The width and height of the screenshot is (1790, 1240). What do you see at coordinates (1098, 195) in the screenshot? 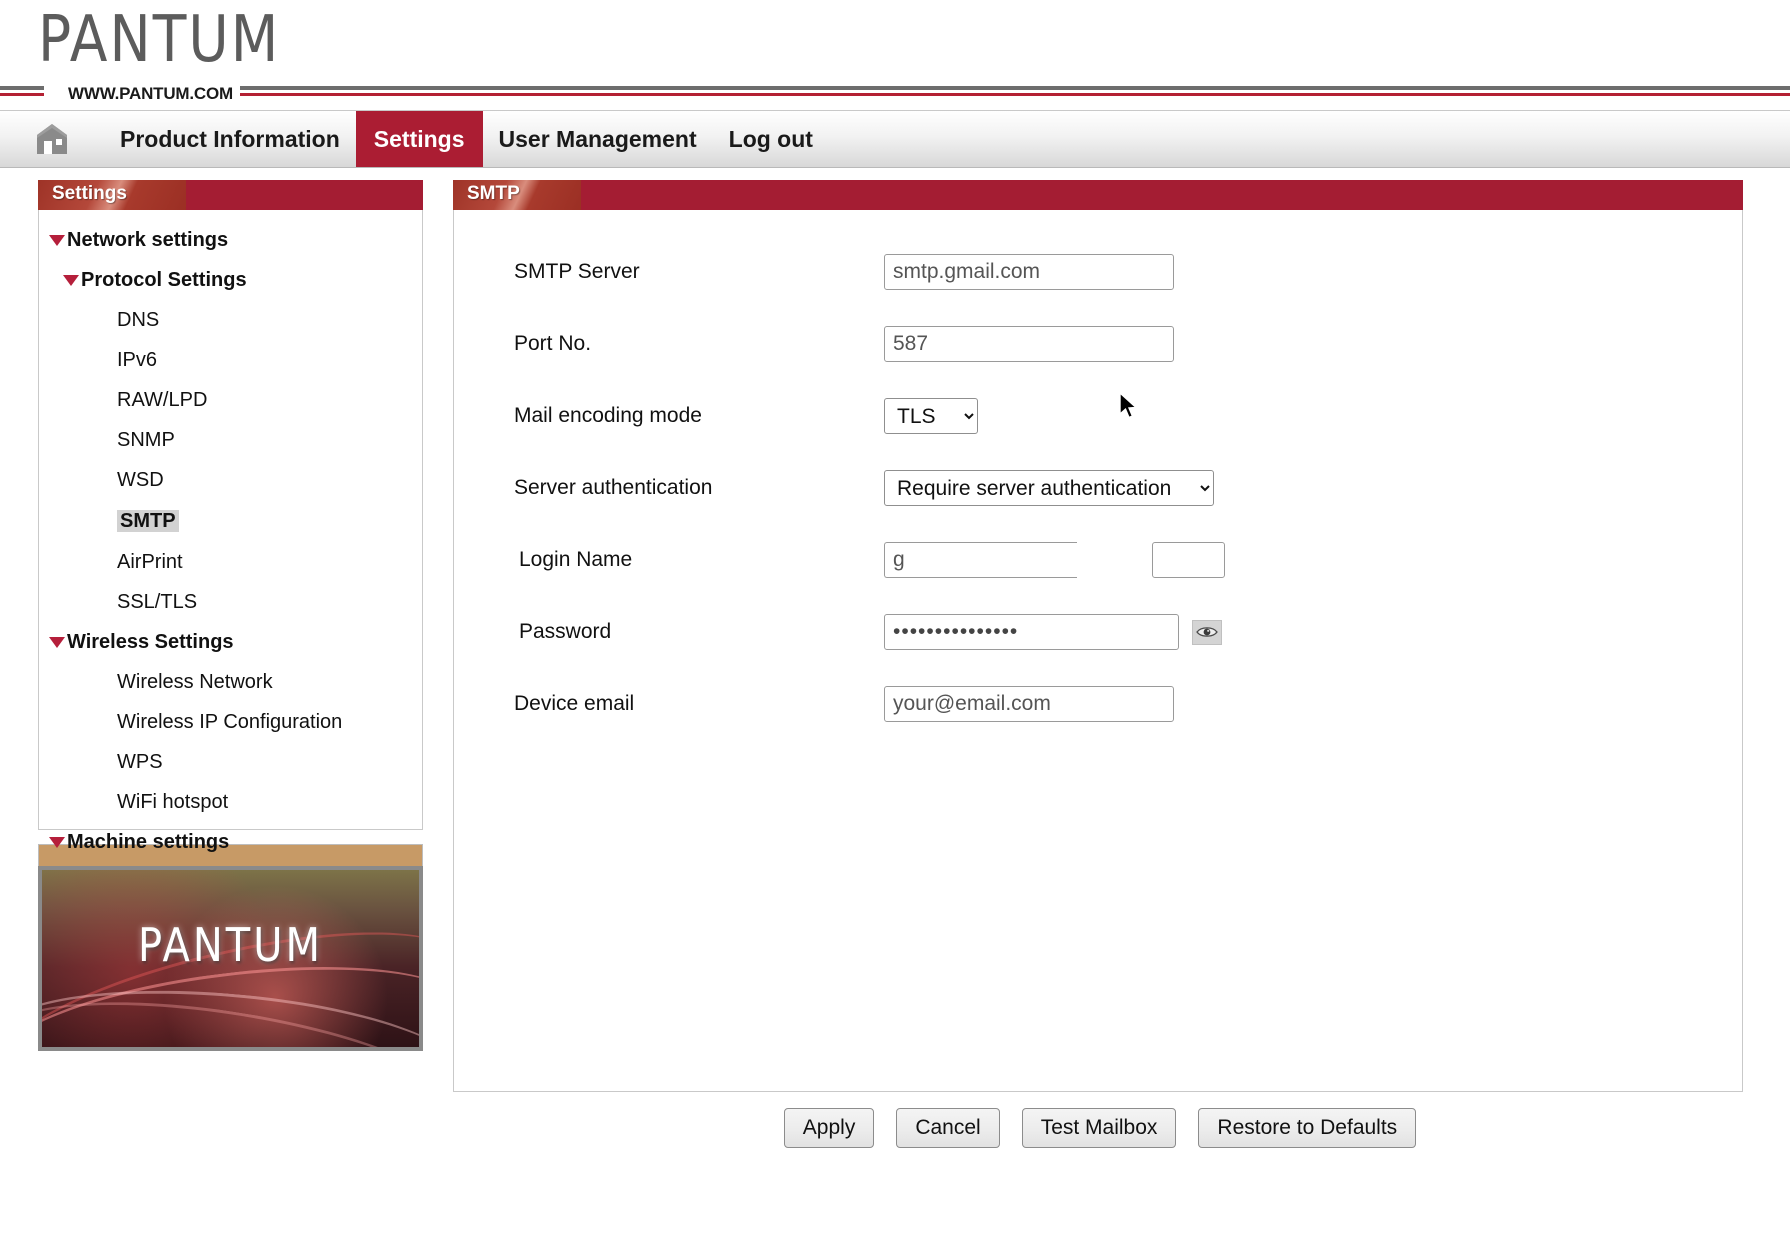
I see `content-titlebar: SMTP` at bounding box center [1098, 195].